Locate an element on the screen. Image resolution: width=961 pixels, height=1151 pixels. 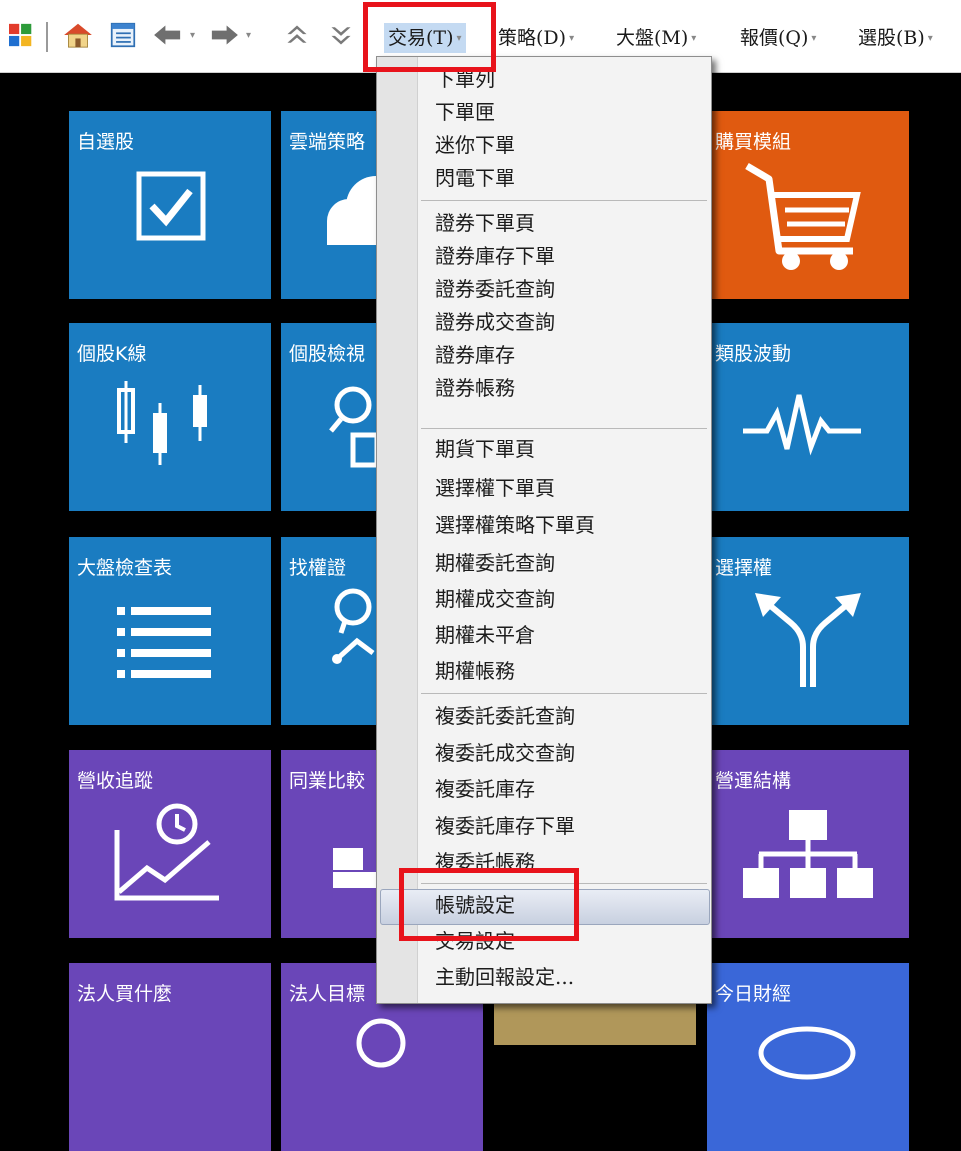
menu-strategy-label: 策略(D) is located at coordinates (532, 38).